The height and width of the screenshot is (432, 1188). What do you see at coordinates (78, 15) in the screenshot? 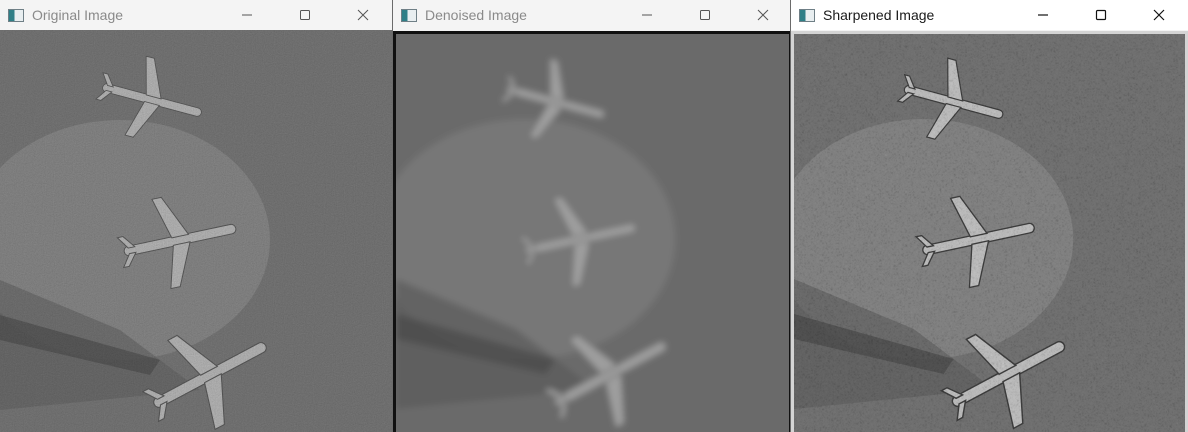
I see `window-title: Original Image` at bounding box center [78, 15].